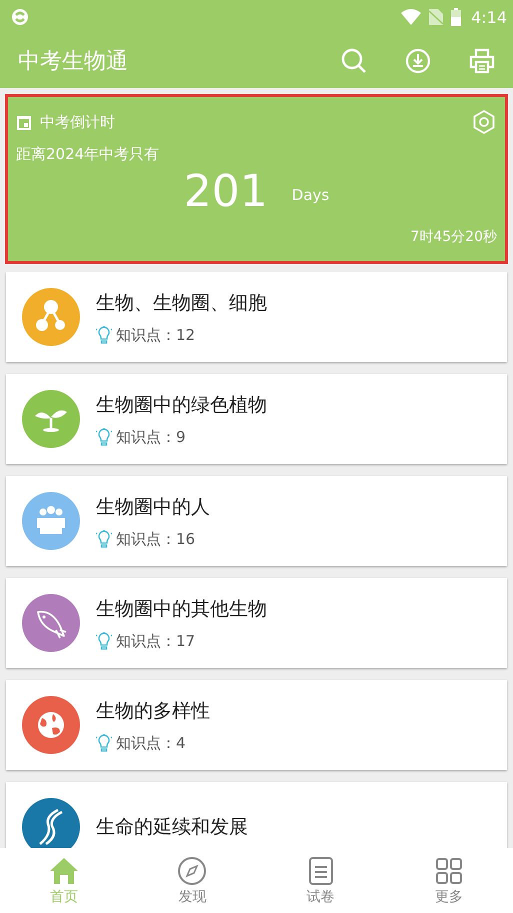  Describe the element at coordinates (73, 62) in the screenshot. I see `app-title: 中考生物通` at that location.